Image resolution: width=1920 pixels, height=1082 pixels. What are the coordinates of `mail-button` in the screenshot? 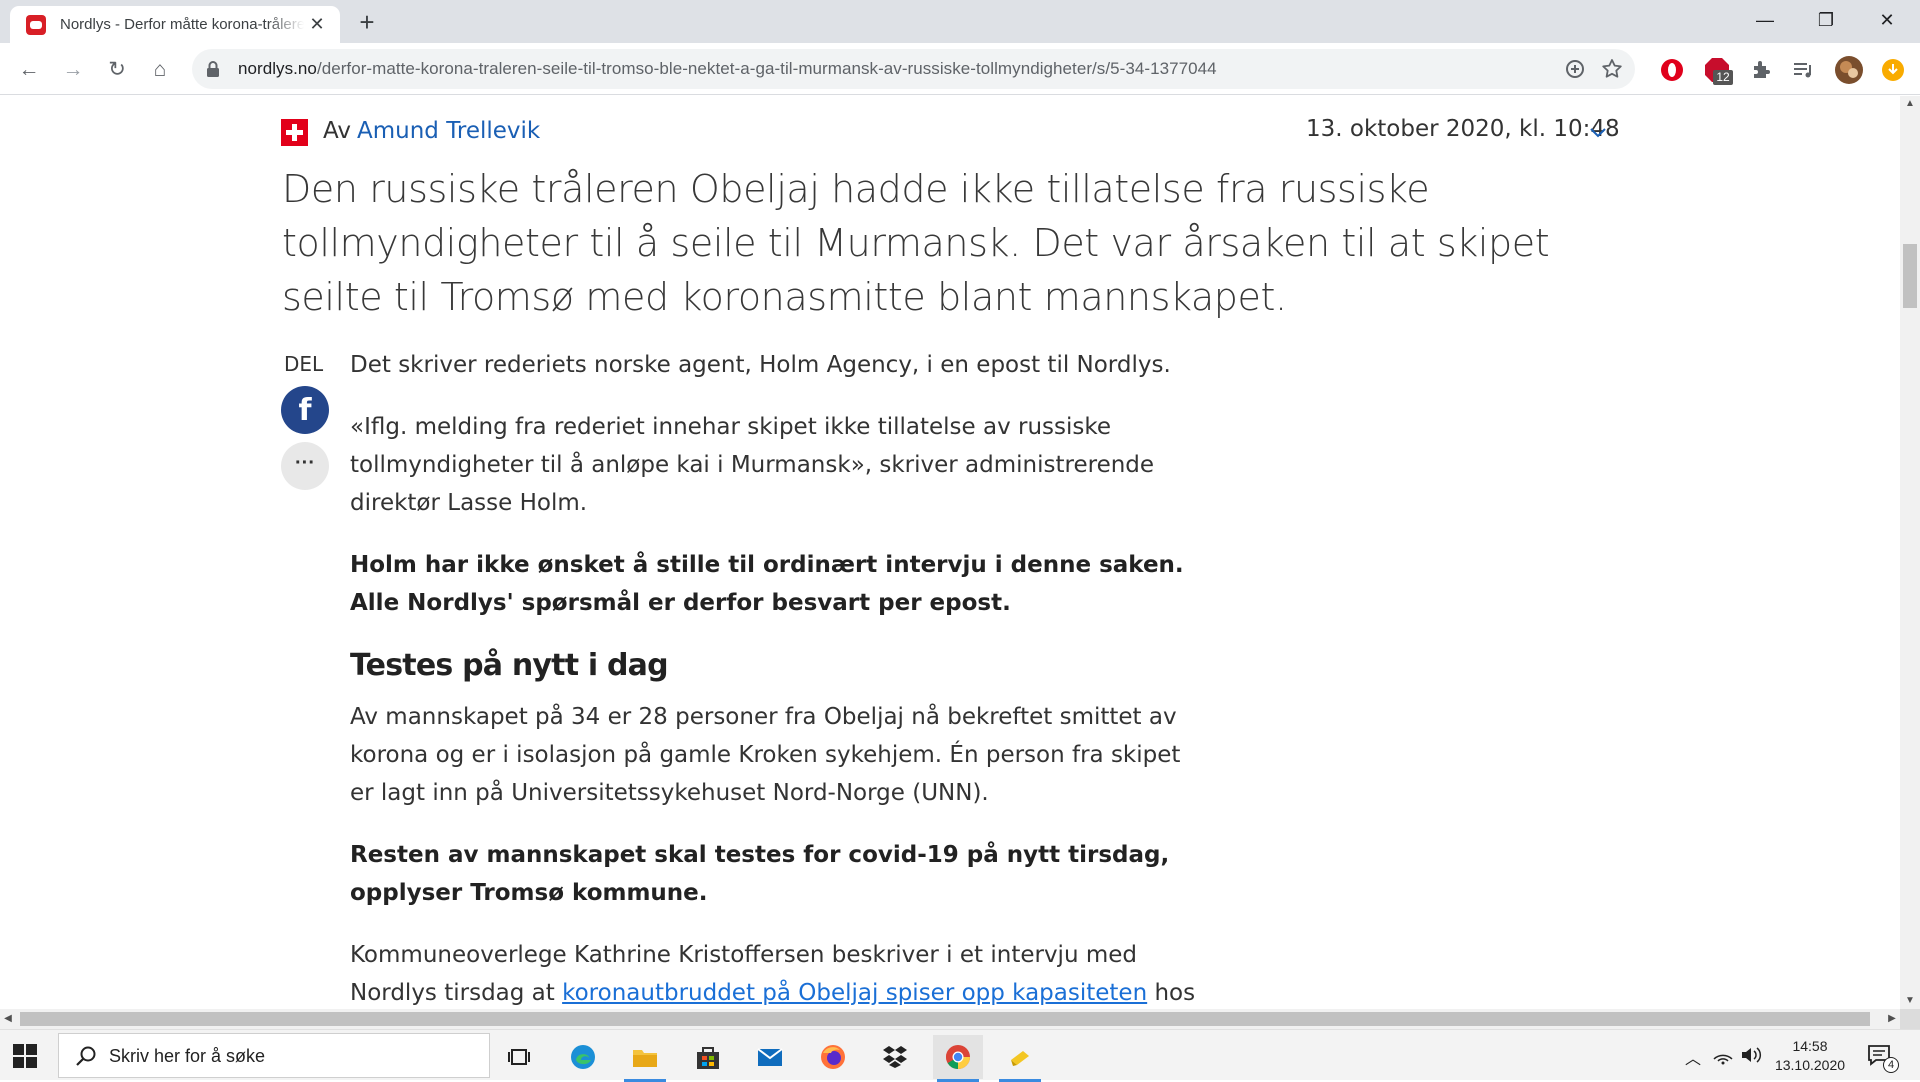 It's located at (770, 1057).